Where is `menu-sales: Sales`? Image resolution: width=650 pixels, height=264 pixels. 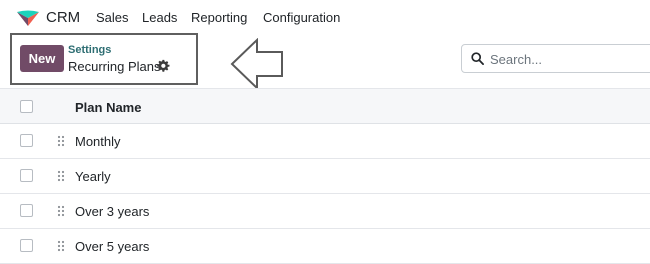
menu-sales: Sales is located at coordinates (112, 17).